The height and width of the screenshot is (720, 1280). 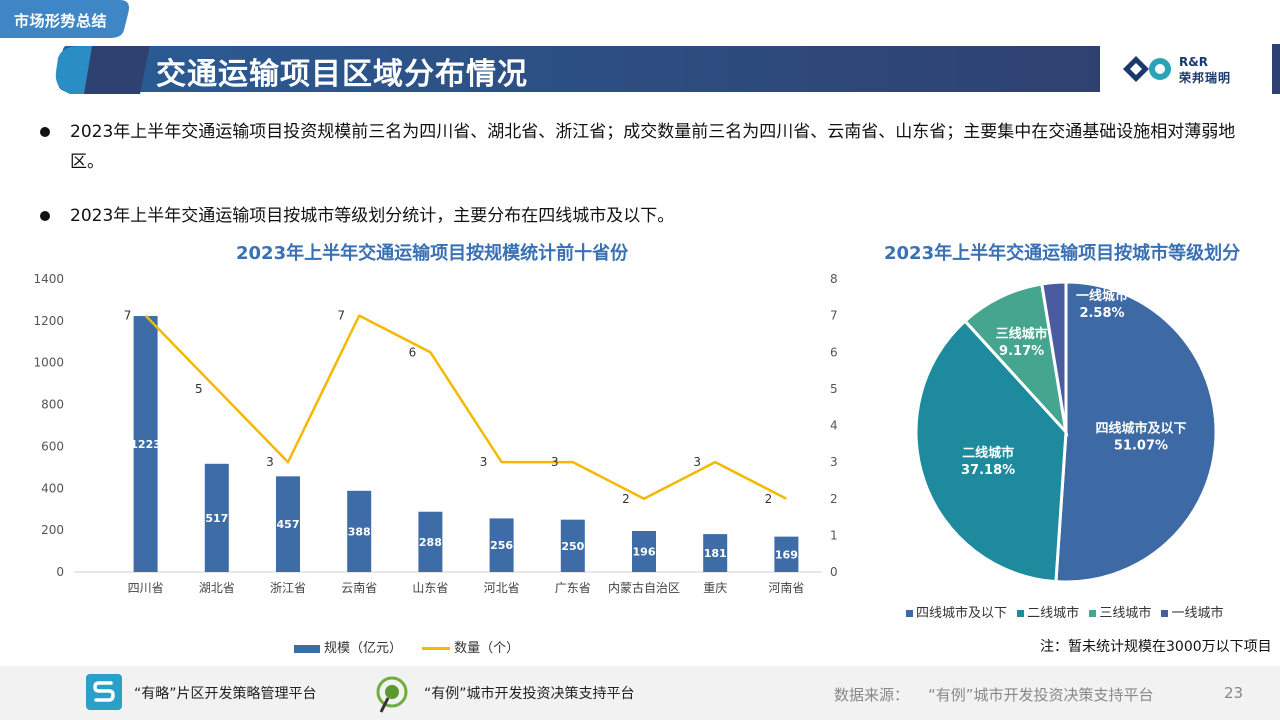 I want to click on x-tick-label: 河北省, so click(x=502, y=588).